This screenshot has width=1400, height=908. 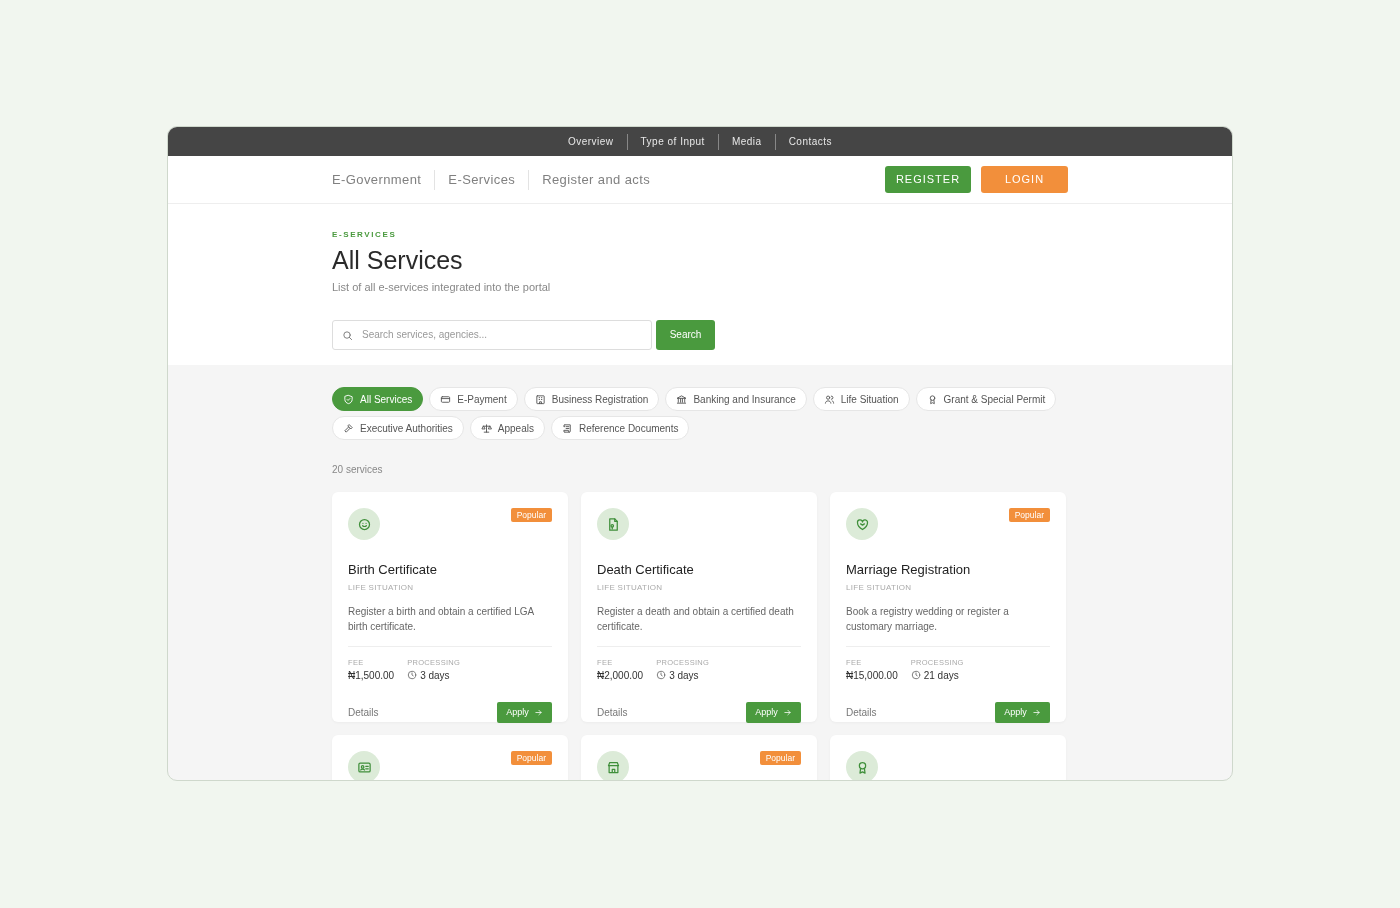 What do you see at coordinates (348, 399) in the screenshot?
I see `shield-icon` at bounding box center [348, 399].